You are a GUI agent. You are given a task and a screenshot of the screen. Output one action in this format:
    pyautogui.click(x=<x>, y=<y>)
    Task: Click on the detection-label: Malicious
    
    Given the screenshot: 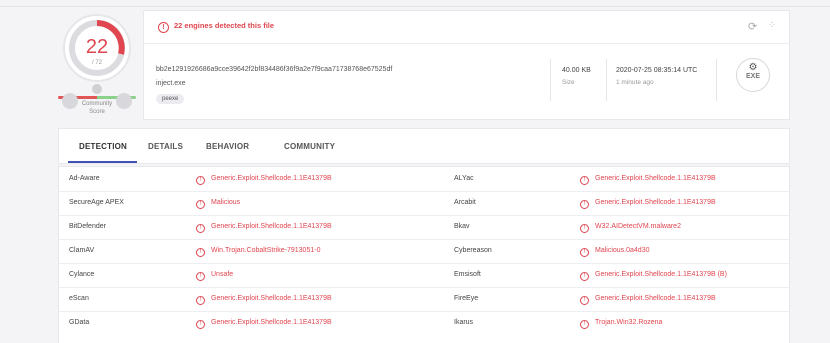 What is the action you would take?
    pyautogui.click(x=226, y=202)
    